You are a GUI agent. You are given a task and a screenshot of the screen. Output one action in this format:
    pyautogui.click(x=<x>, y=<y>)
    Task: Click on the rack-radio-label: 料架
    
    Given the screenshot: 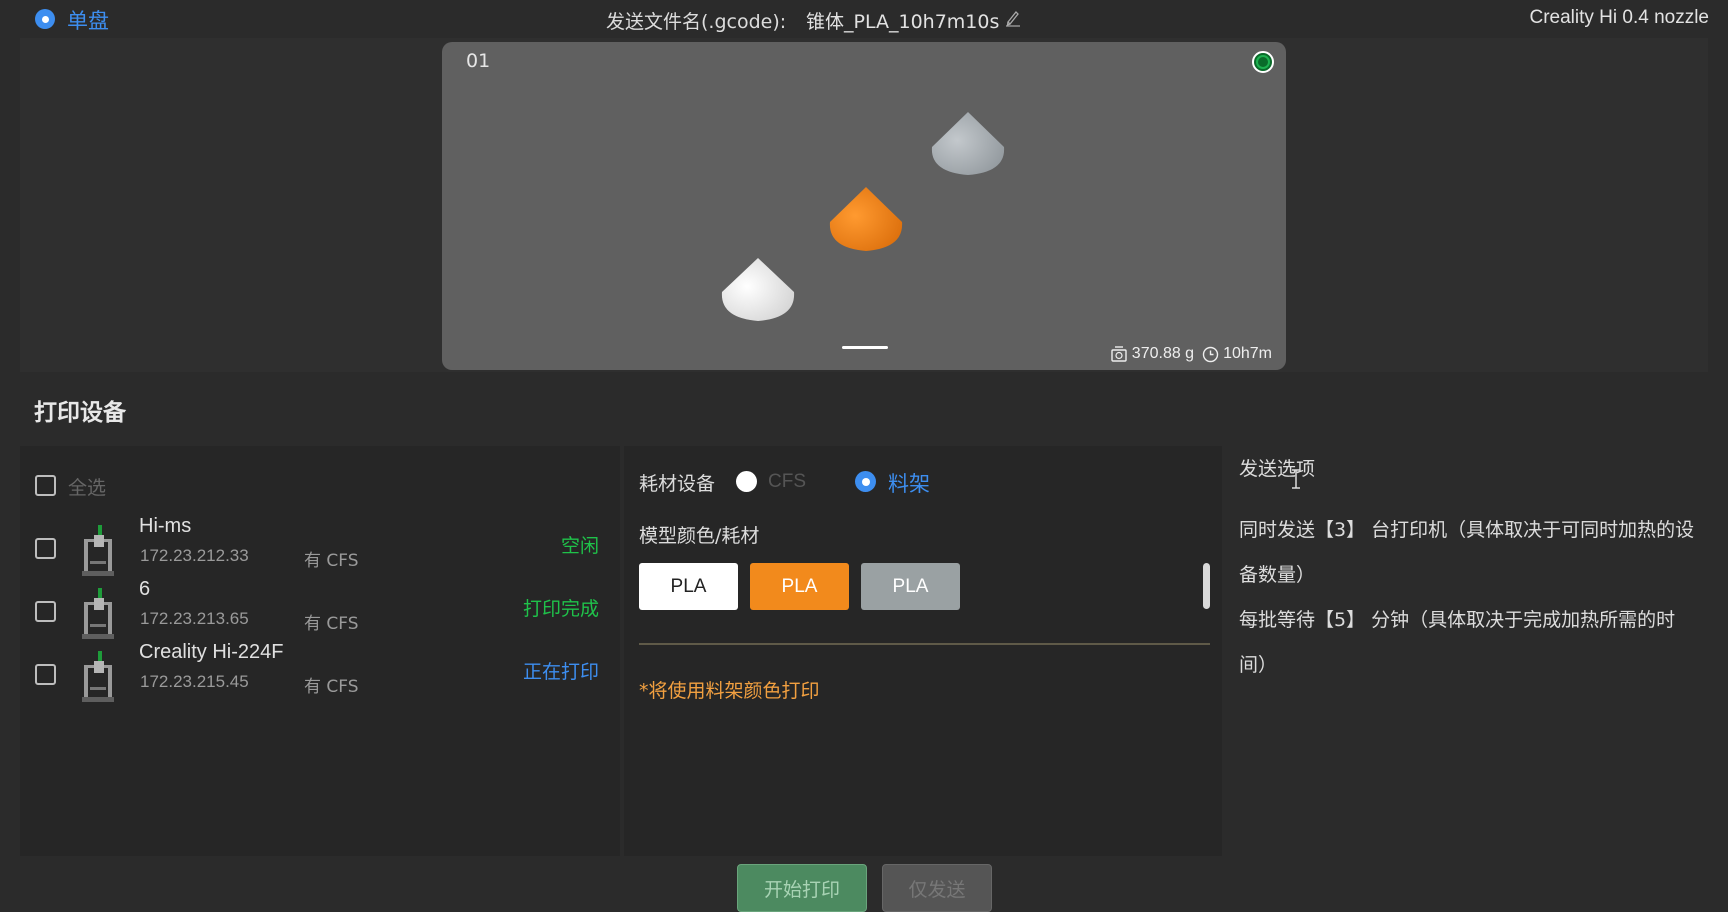 What is the action you would take?
    pyautogui.click(x=909, y=483)
    